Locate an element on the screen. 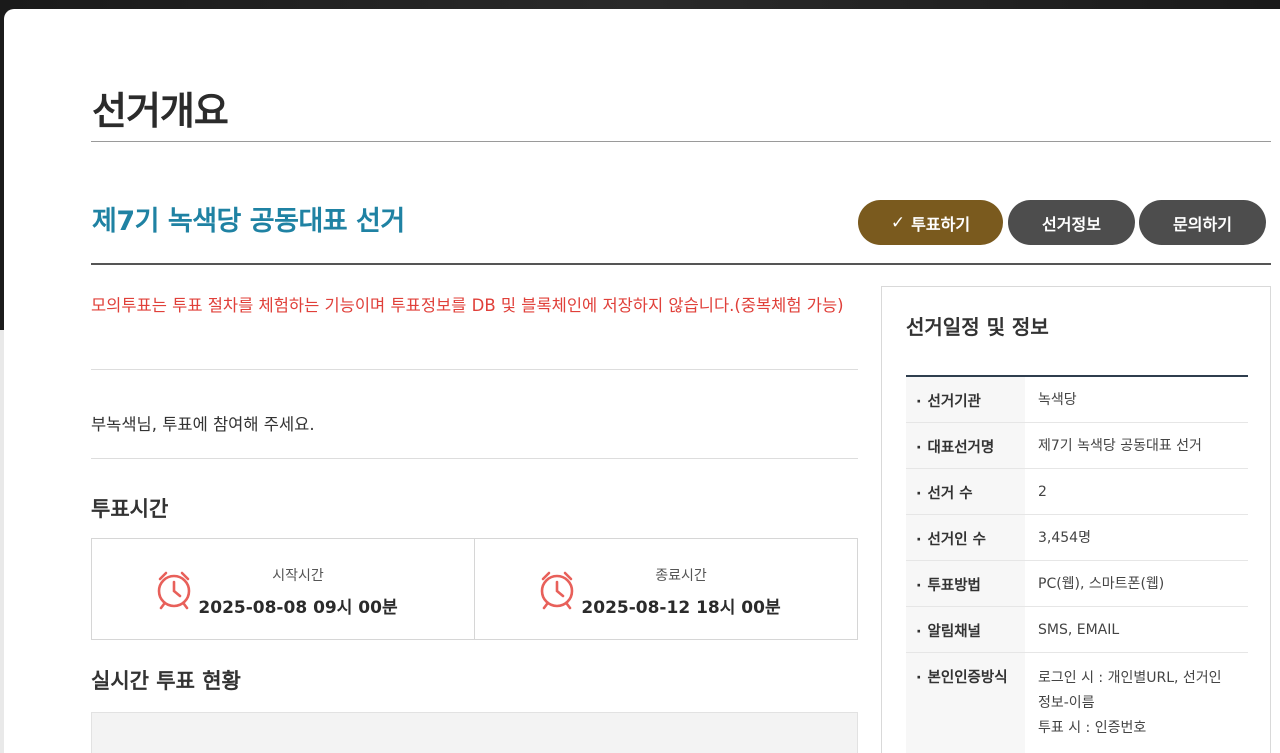 This screenshot has width=1280, height=753. election-info-button-label: 선거정보 is located at coordinates (1071, 224).